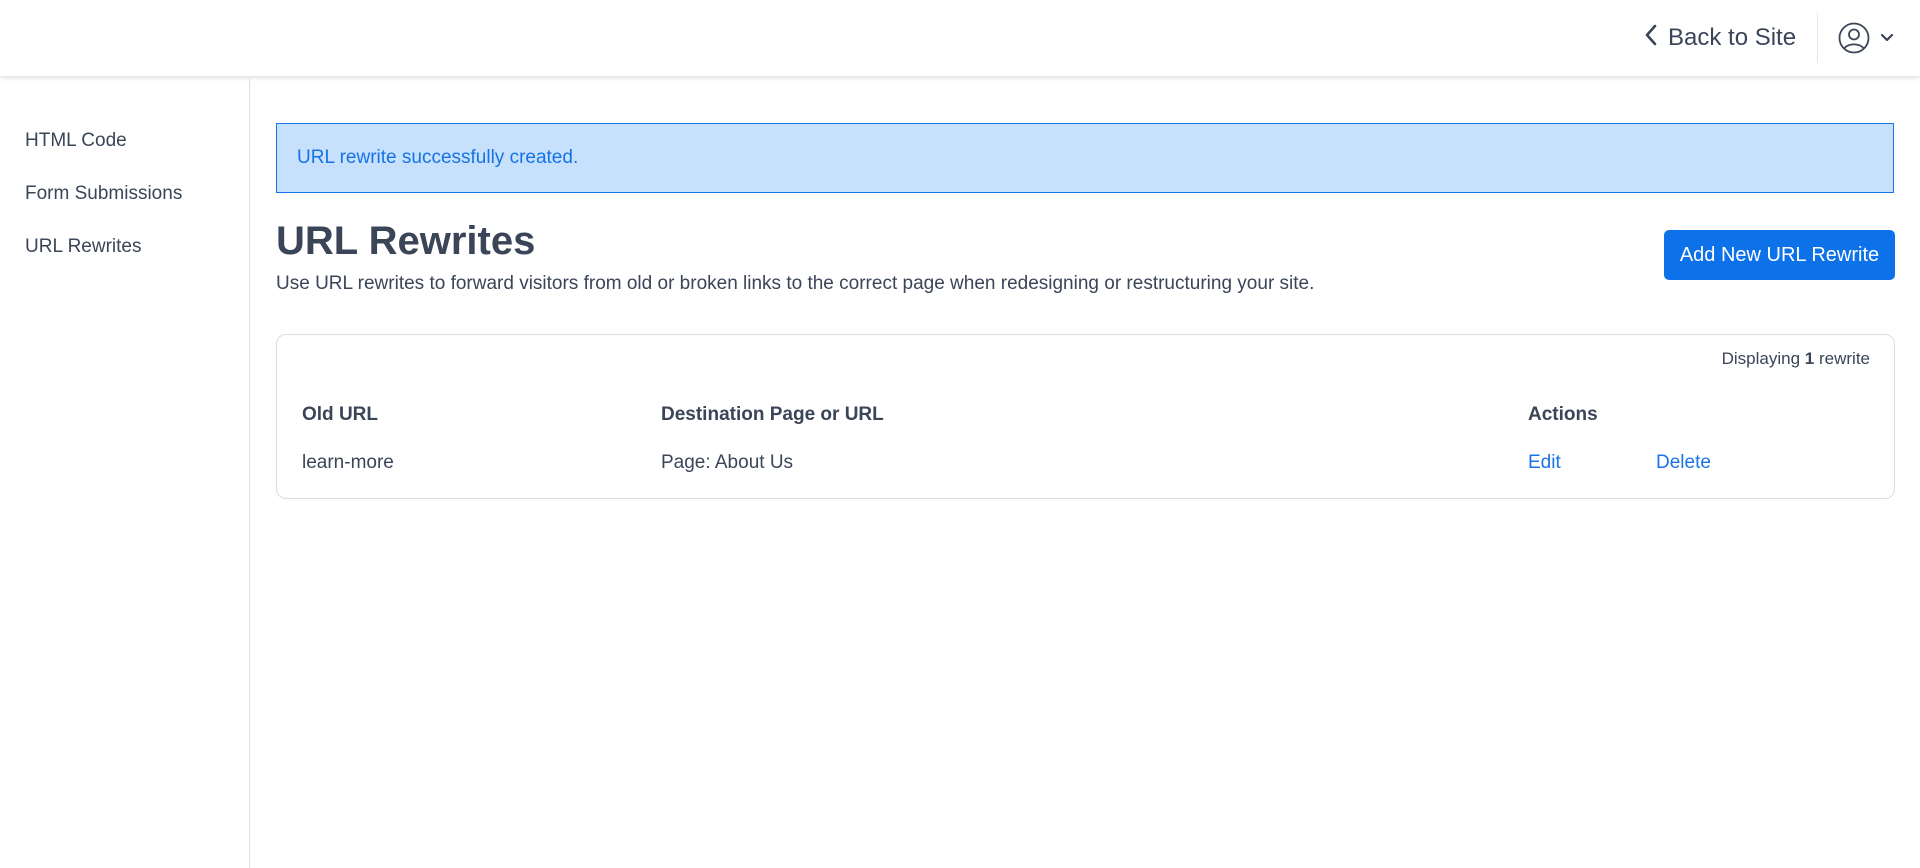 The width and height of the screenshot is (1920, 868). I want to click on alert-message: URL rewrite successfully created., so click(438, 157).